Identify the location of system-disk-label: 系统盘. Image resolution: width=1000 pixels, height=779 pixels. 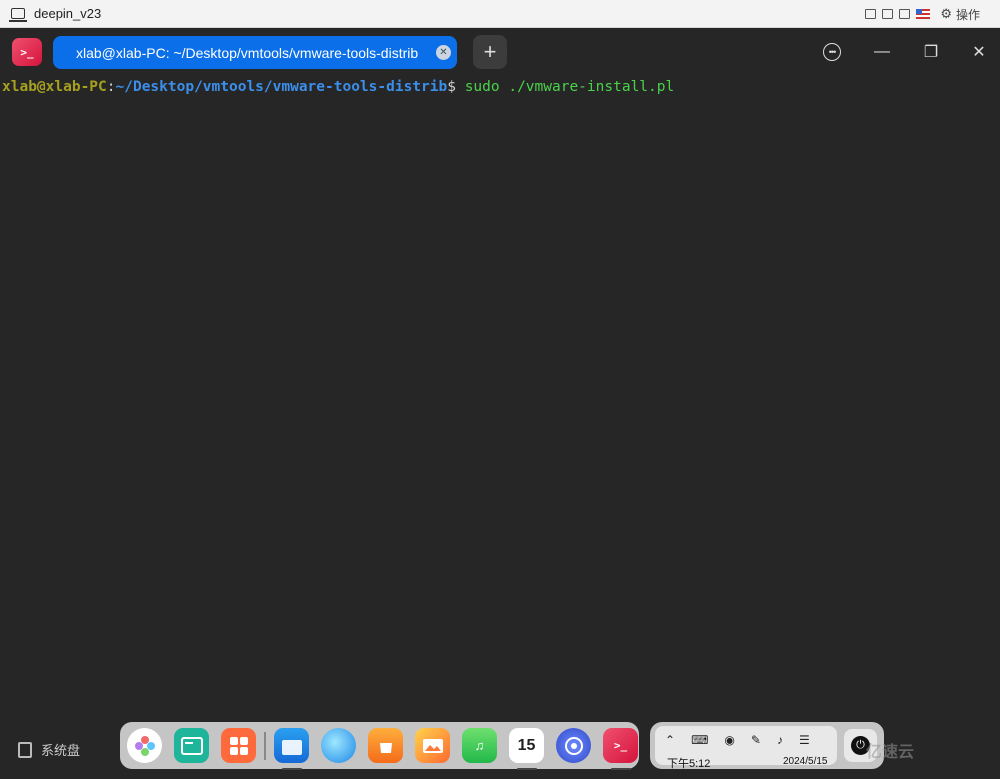
(61, 750).